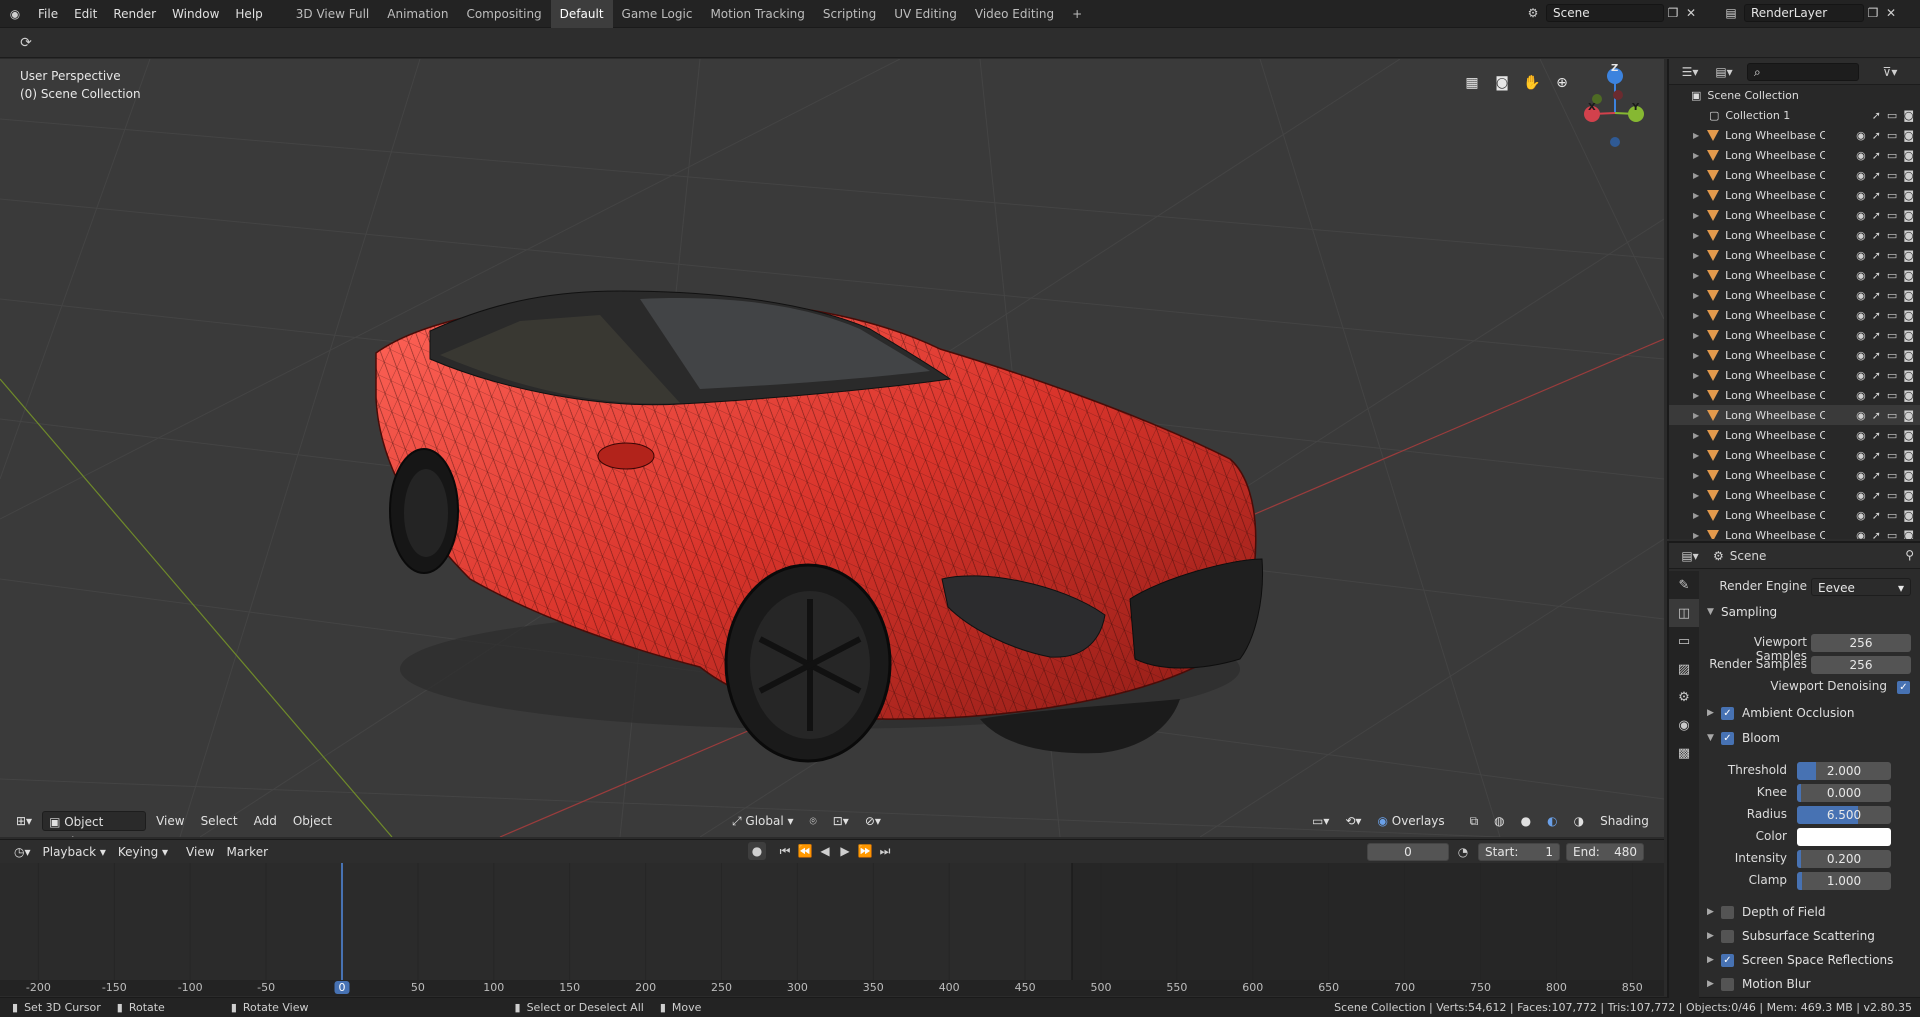  Describe the element at coordinates (1803, 71) in the screenshot. I see `outliner-search-input: ⌕` at that location.